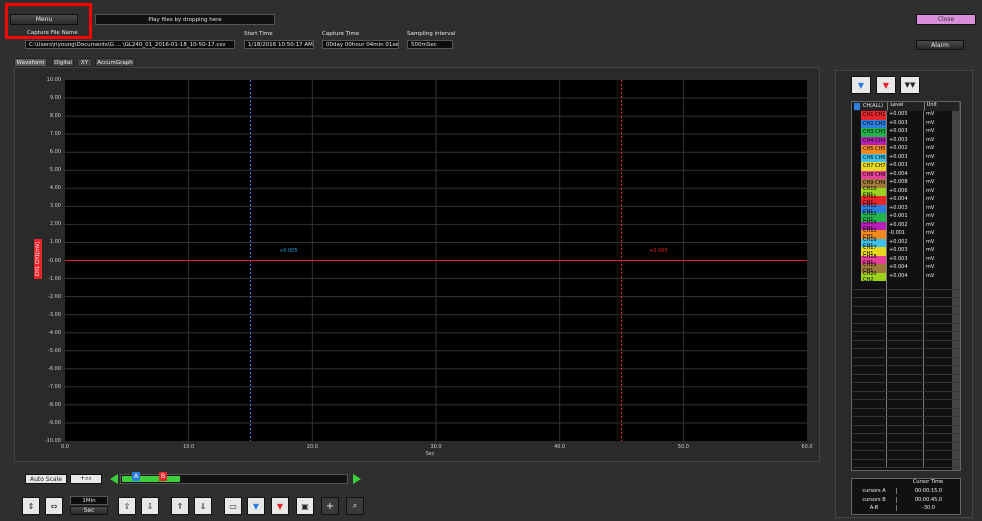  I want to click on tab-accumgraph: AccumGraph, so click(115, 62).